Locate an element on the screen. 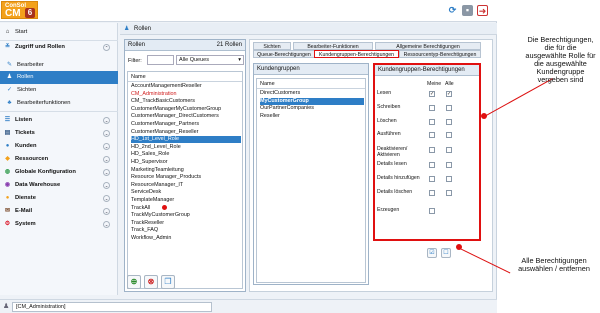 Image resolution: width=600 pixels, height=313 pixels. role-list-item: HD_Sales_Role is located at coordinates (186, 154).